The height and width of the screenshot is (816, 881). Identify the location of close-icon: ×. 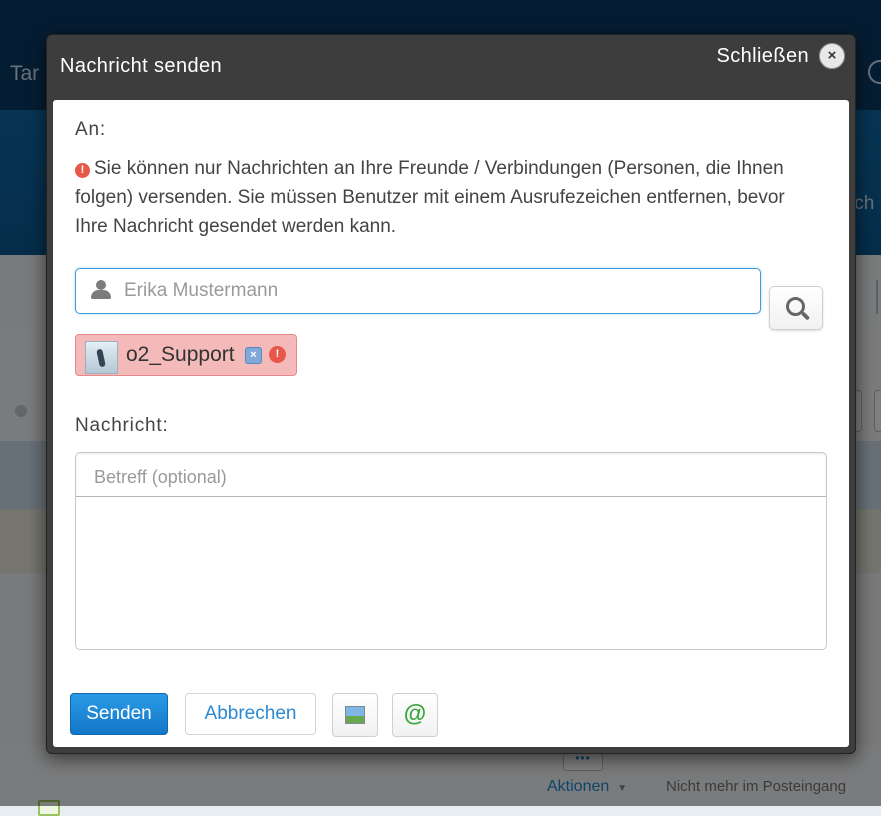
(832, 56).